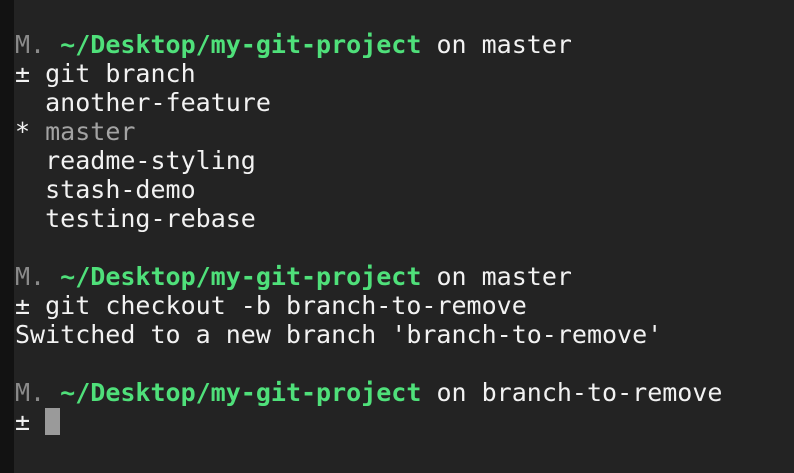 This screenshot has height=473, width=794. I want to click on current-branch-name: master, so click(90, 131).